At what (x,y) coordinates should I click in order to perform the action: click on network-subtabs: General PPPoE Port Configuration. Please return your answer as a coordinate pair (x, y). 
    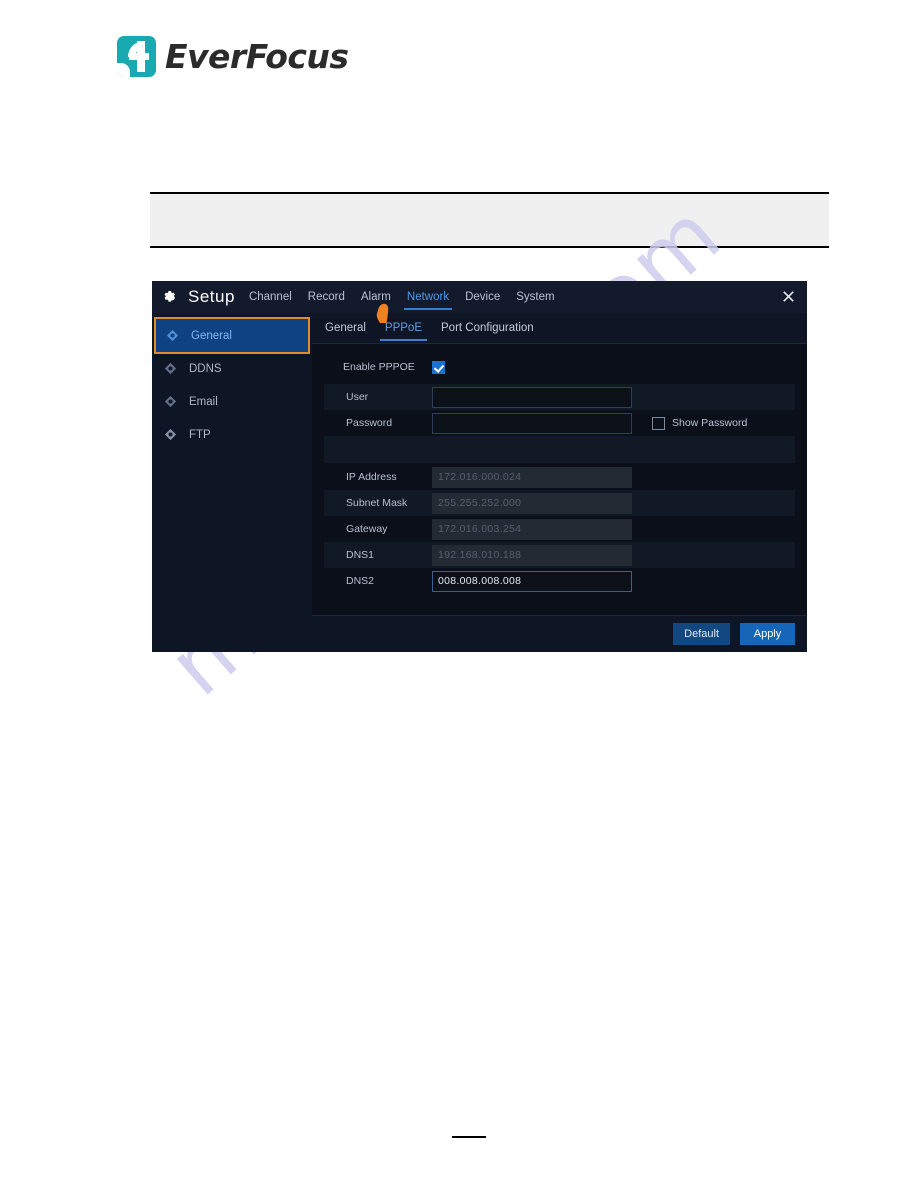
    Looking at the image, I should click on (559, 323).